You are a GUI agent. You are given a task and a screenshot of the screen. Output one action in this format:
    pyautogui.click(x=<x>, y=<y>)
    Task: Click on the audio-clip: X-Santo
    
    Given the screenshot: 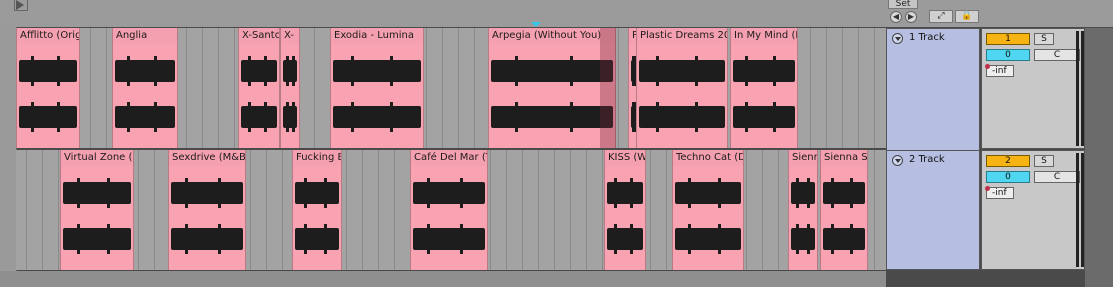 What is the action you would take?
    pyautogui.click(x=259, y=88)
    